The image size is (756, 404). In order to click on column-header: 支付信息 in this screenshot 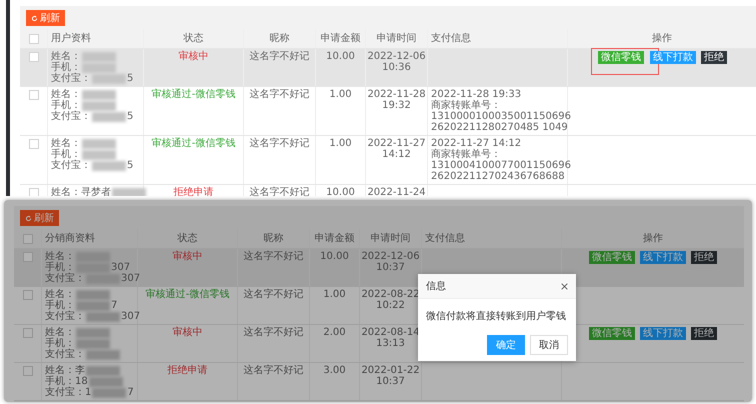, I will do `click(445, 238)`.